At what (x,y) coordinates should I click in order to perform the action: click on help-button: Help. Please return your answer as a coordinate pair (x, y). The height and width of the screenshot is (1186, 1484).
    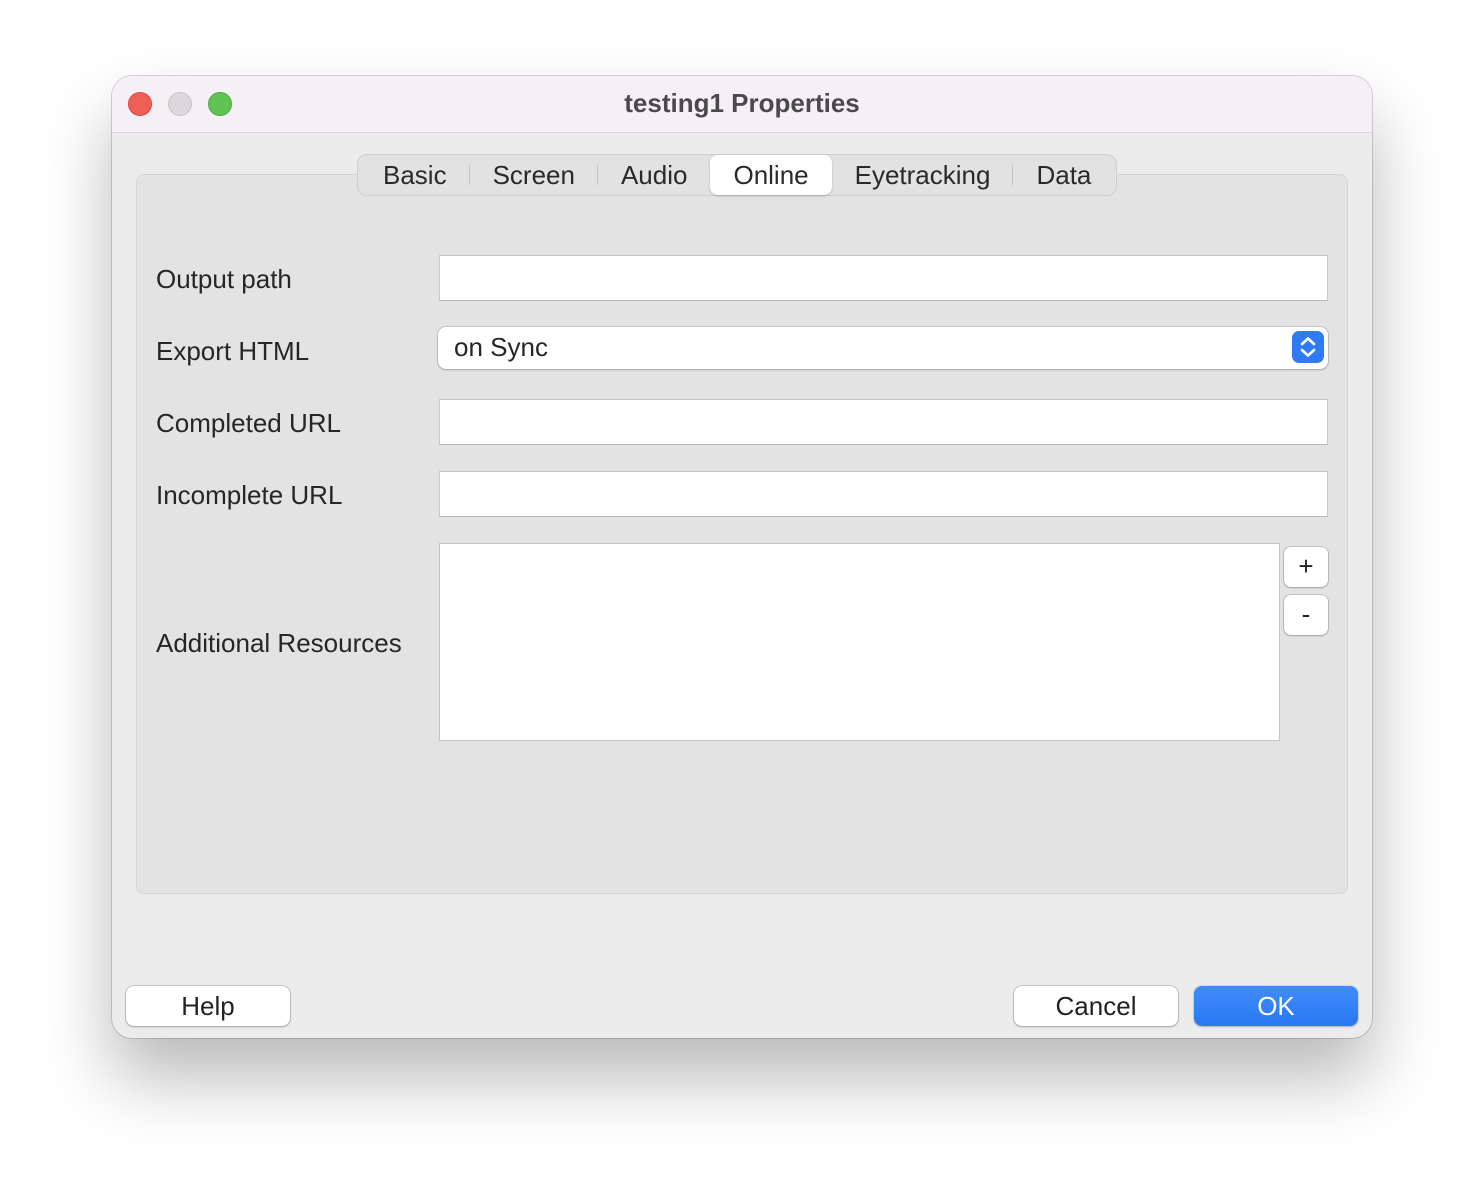
    Looking at the image, I should click on (208, 1006).